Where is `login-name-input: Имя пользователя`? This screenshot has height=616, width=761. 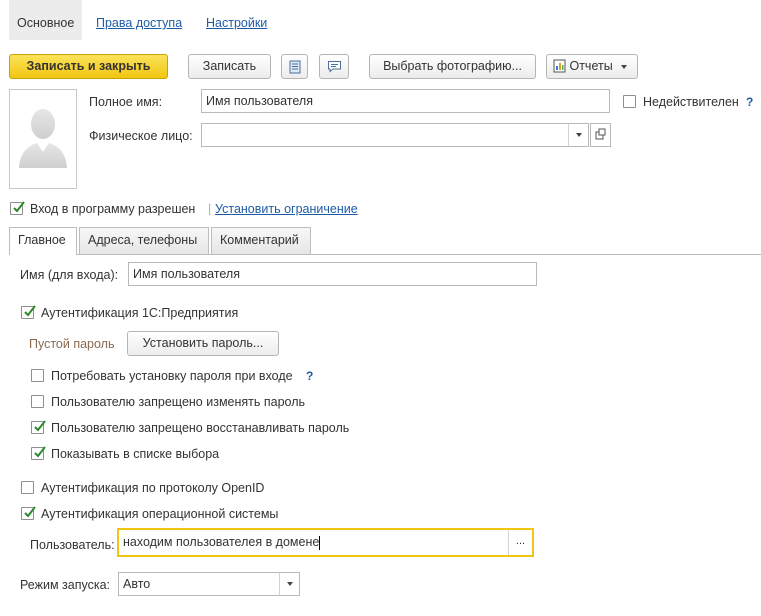
login-name-input: Имя пользователя is located at coordinates (332, 274).